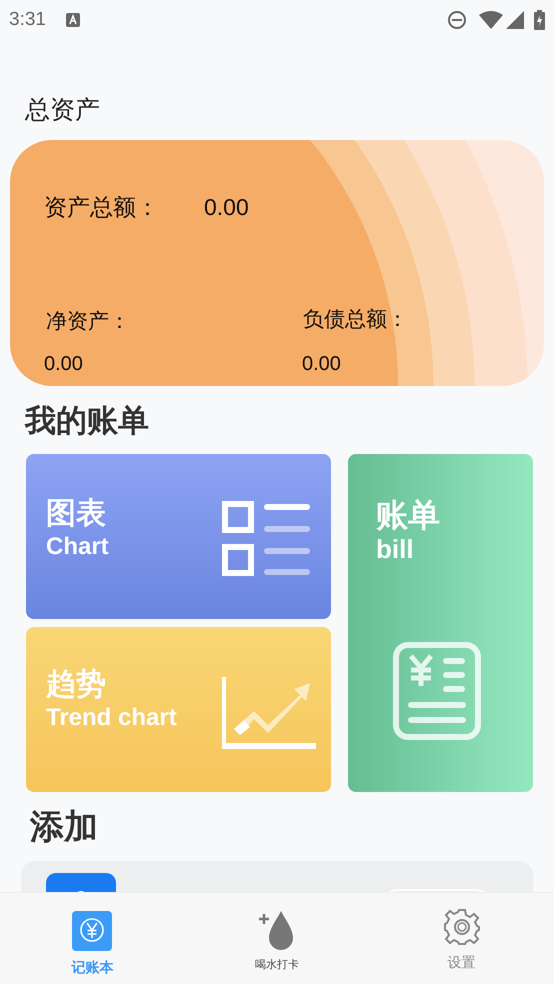  I want to click on tab-label: 喝水打卡, so click(277, 965).